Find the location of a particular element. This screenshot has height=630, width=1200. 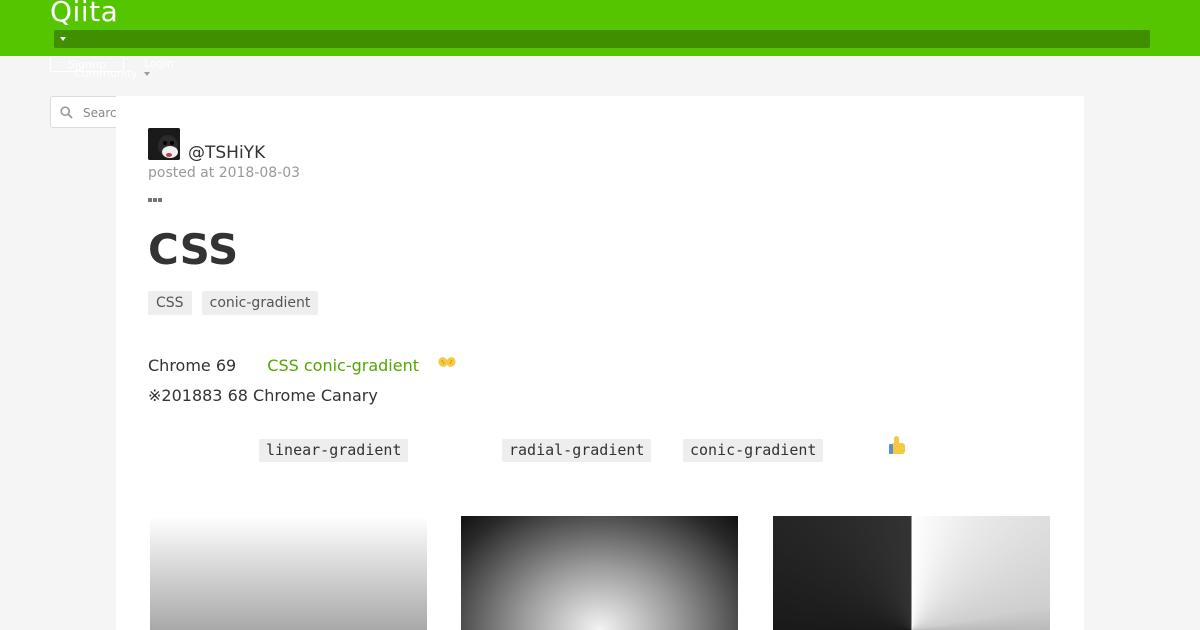

search-icon is located at coordinates (66, 112).